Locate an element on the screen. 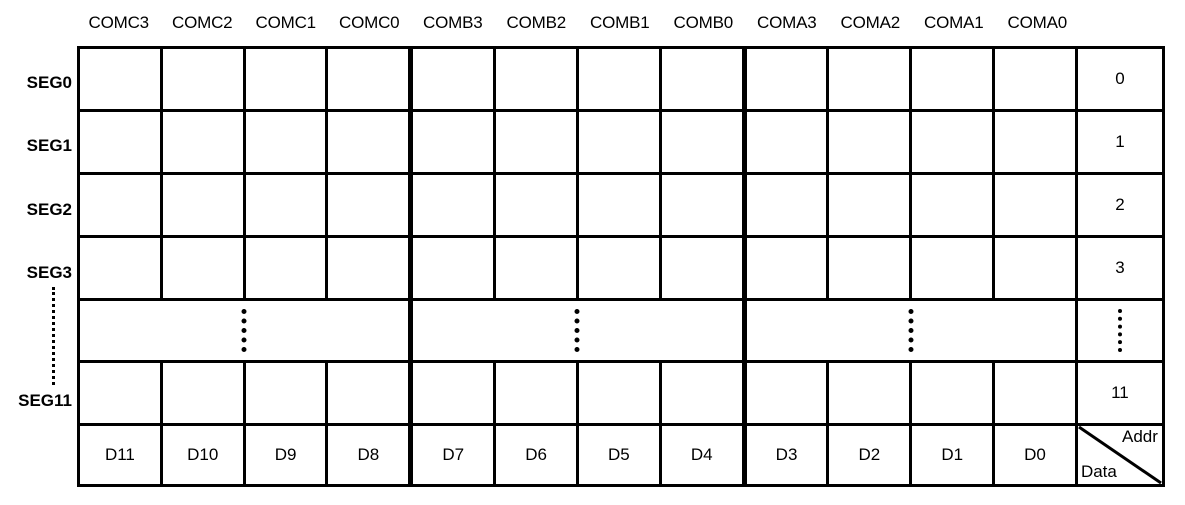 This screenshot has height=505, width=1185. cell-seg3-comb2 is located at coordinates (537, 268).